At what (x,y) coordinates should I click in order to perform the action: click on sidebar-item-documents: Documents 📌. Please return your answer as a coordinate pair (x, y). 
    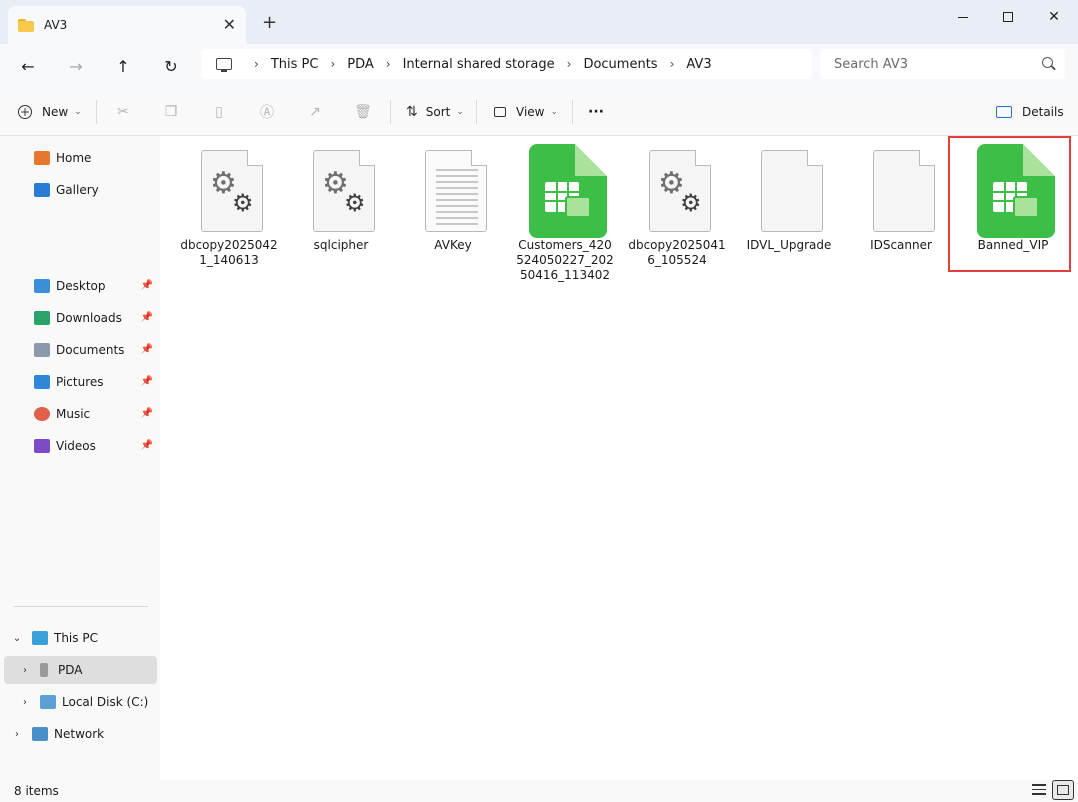
    Looking at the image, I should click on (80, 350).